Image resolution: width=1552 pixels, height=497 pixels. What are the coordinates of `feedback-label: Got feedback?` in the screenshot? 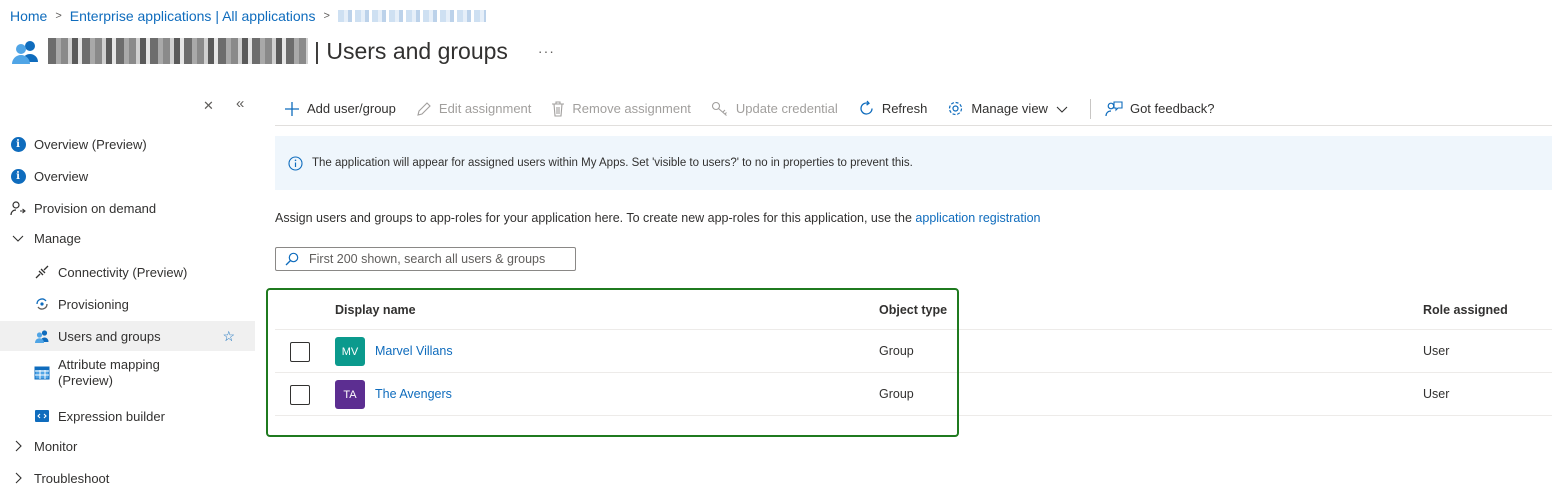 It's located at (1172, 108).